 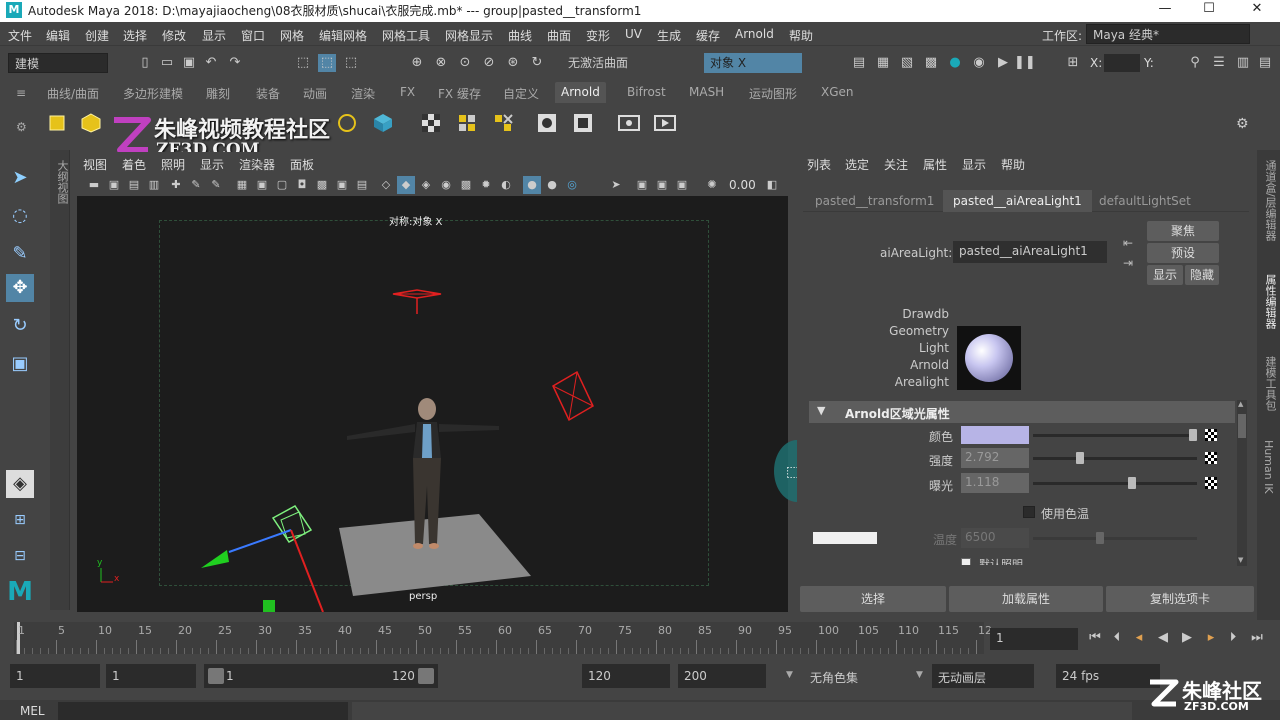 What do you see at coordinates (469, 35) in the screenshot?
I see `menu-mesh-display: 网格显示` at bounding box center [469, 35].